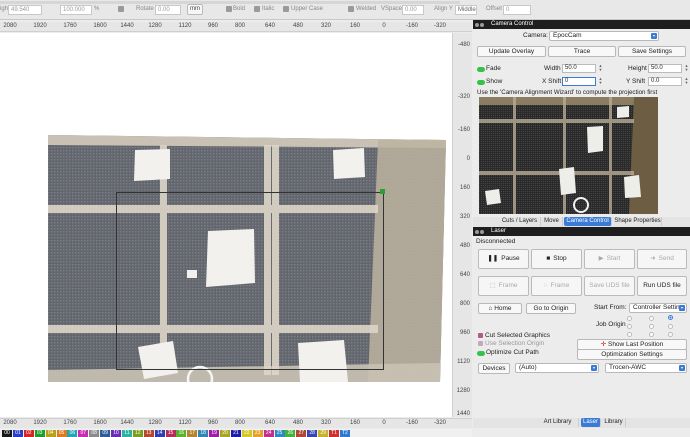  Describe the element at coordinates (651, 326) in the screenshot. I see `job-origin-middle-center` at that location.